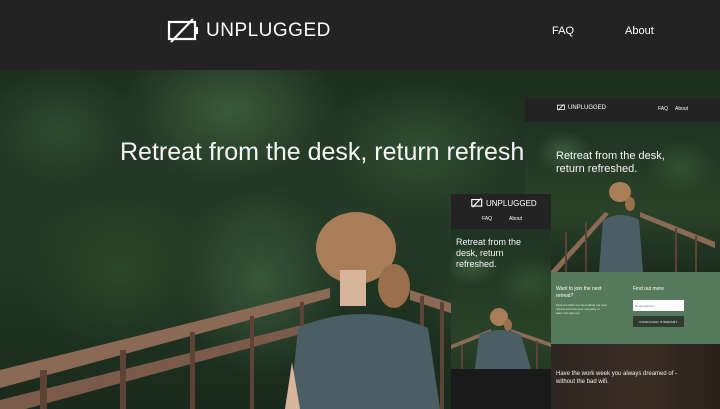 Image resolution: width=720 pixels, height=409 pixels. What do you see at coordinates (489, 253) in the screenshot?
I see `mobile-hero-headline: Retreat from the desk, return refreshed.` at bounding box center [489, 253].